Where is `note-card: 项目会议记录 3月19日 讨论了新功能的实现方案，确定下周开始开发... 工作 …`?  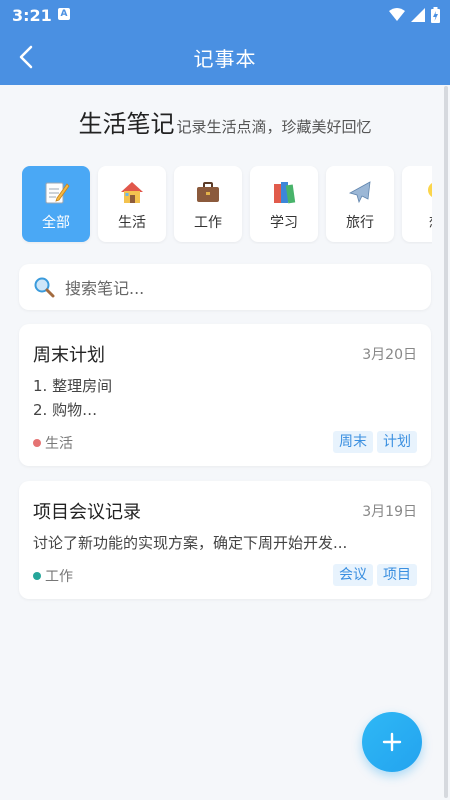 note-card: 项目会议记录 3月19日 讨论了新功能的实现方案，确定下周开始开发... 工作 … is located at coordinates (225, 540).